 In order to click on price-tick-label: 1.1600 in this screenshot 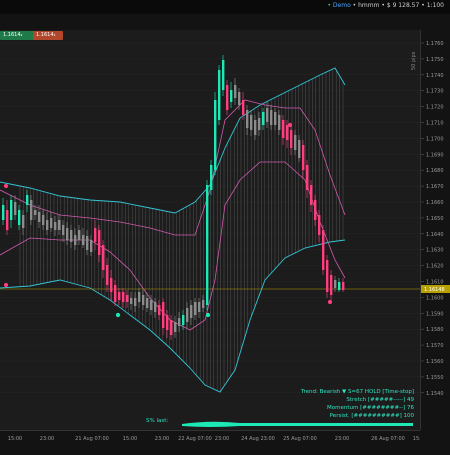, I will do `click(435, 298)`.